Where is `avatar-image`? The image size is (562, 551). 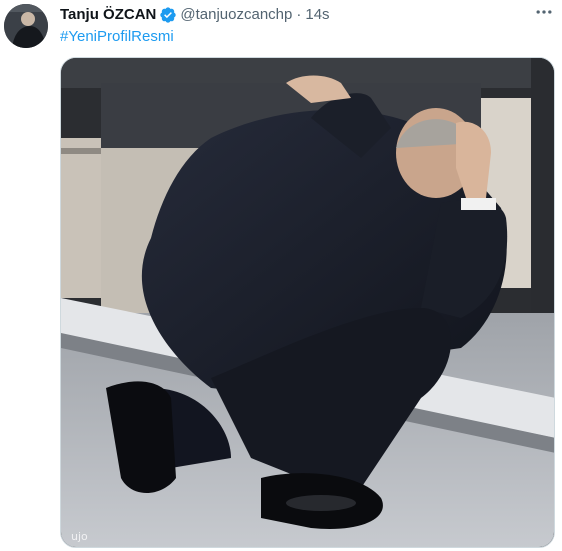
avatar-image is located at coordinates (26, 26).